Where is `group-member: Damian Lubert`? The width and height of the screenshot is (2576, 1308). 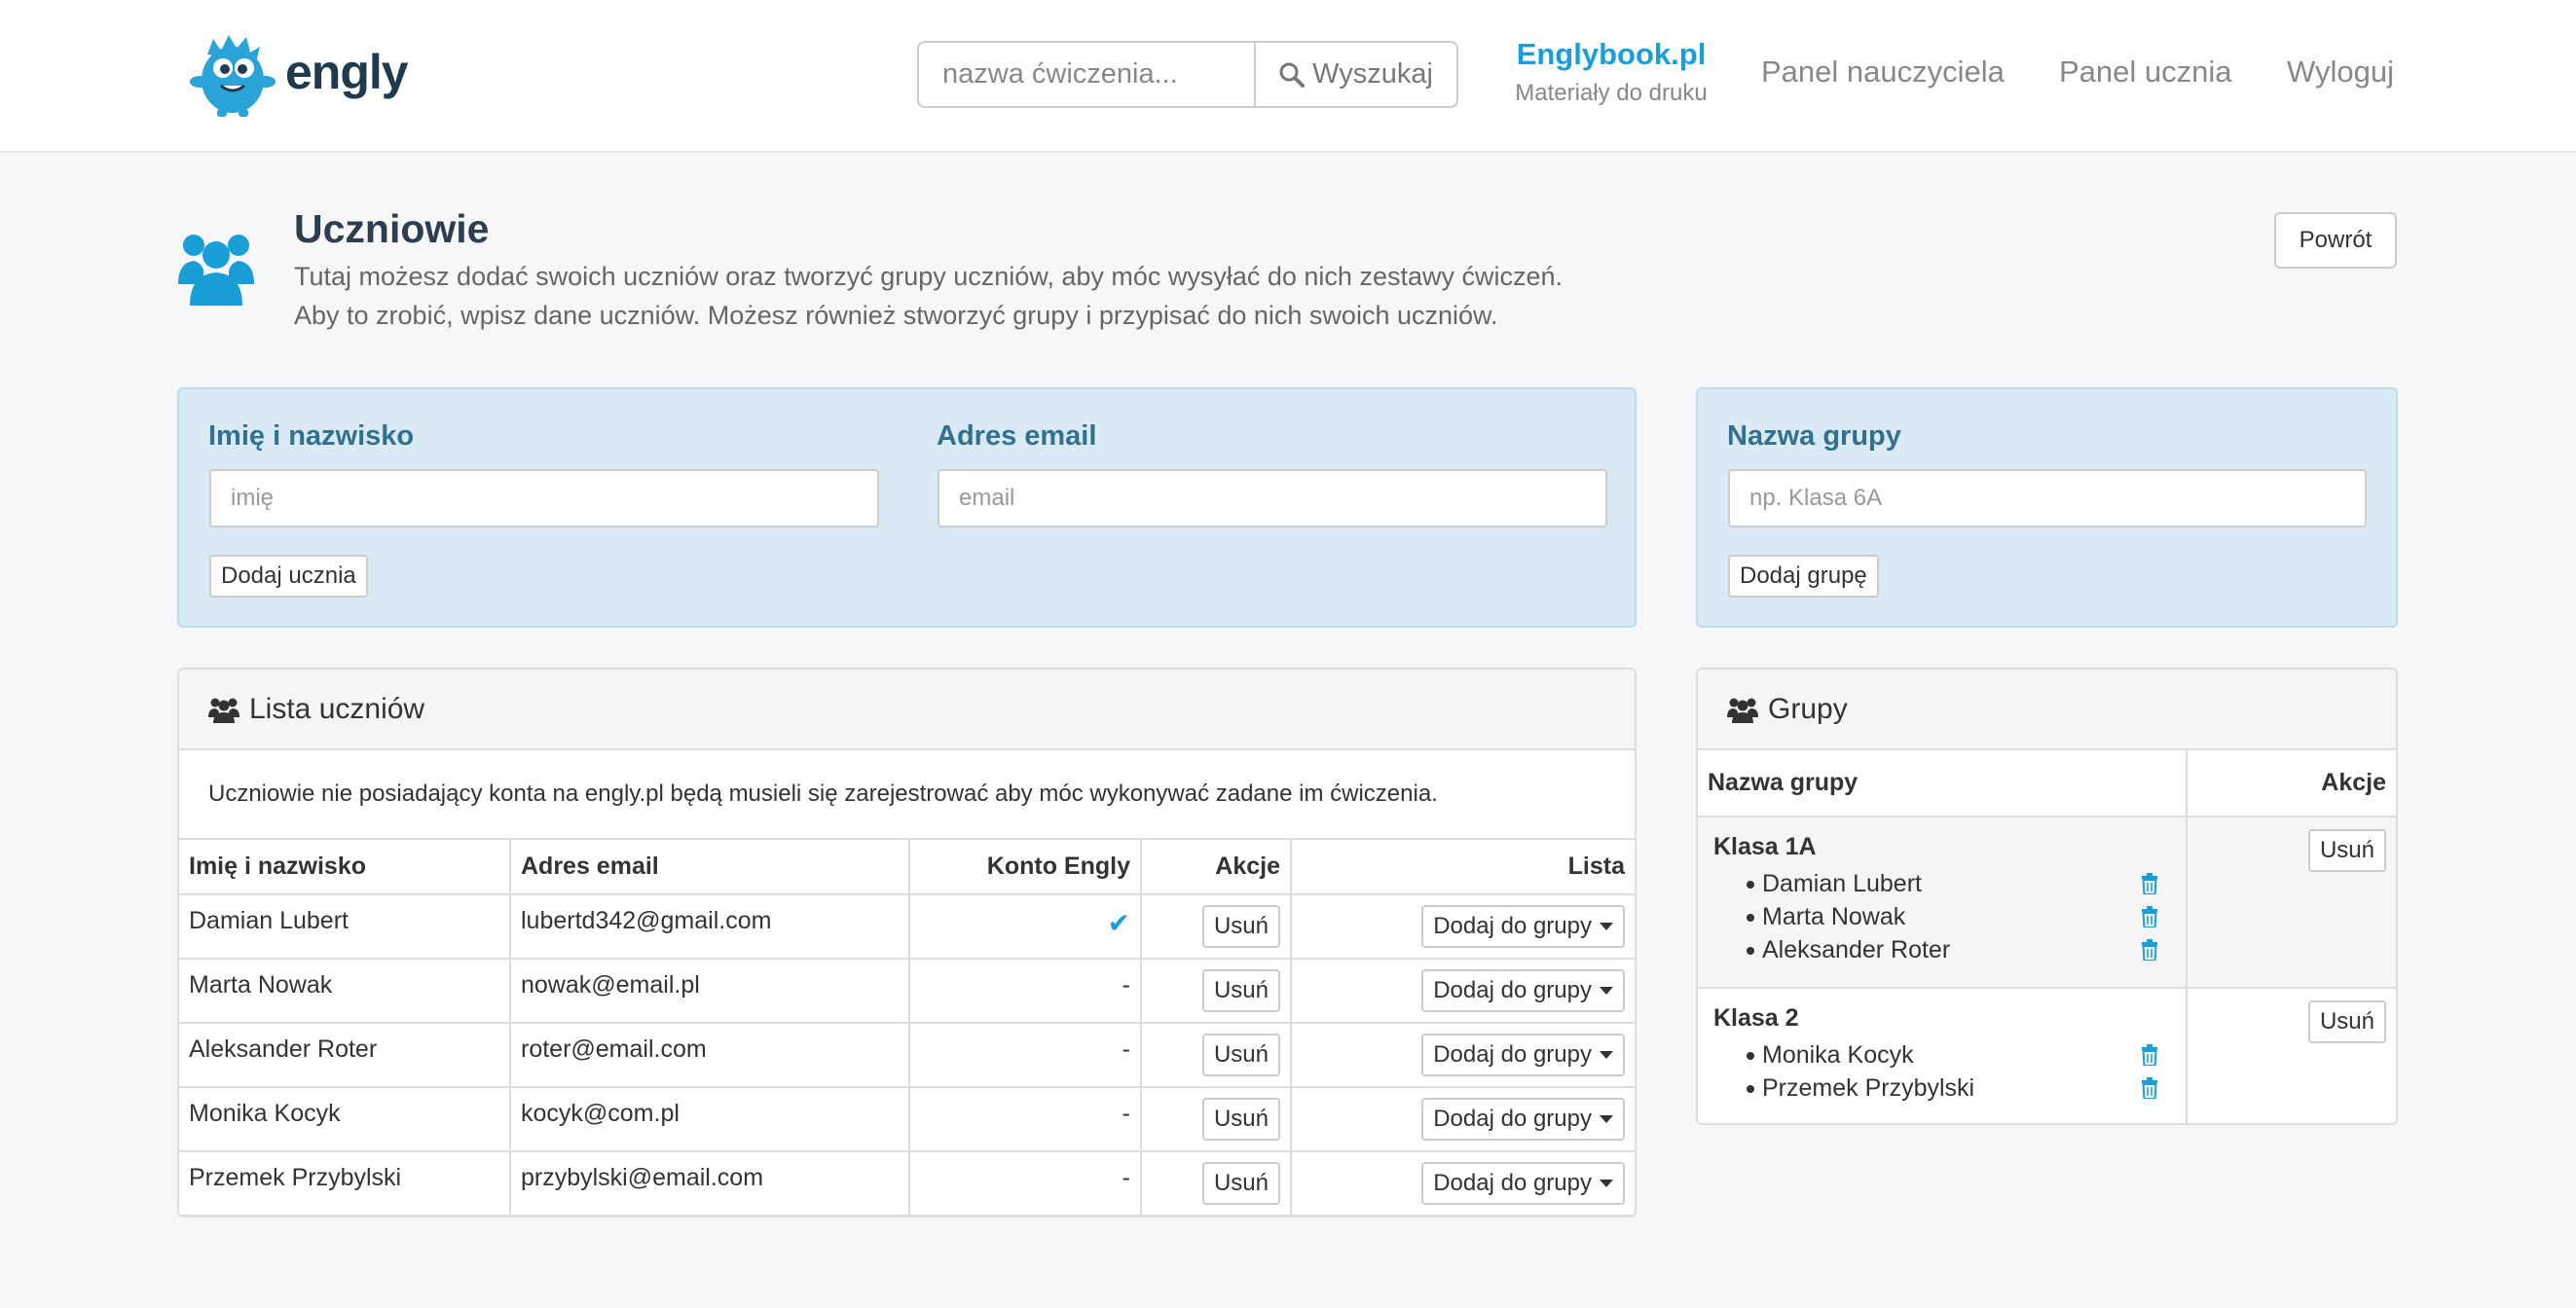 group-member: Damian Lubert is located at coordinates (1944, 883).